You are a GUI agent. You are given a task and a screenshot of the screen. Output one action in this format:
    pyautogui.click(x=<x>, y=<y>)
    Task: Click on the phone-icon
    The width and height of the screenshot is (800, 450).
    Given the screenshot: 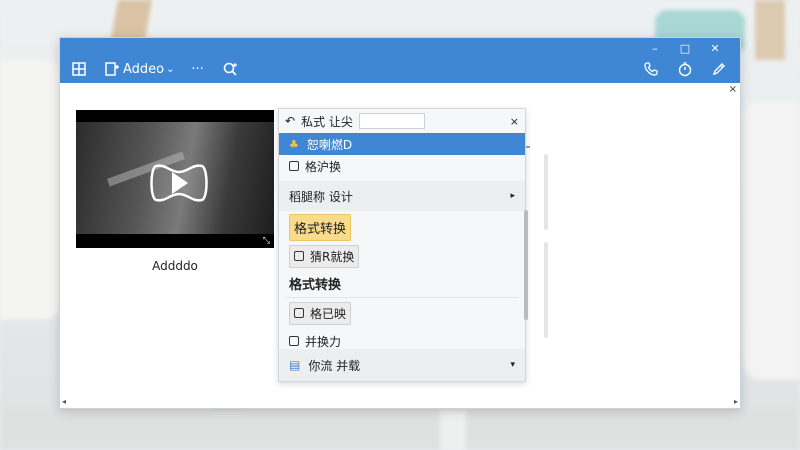 What is the action you would take?
    pyautogui.click(x=651, y=69)
    